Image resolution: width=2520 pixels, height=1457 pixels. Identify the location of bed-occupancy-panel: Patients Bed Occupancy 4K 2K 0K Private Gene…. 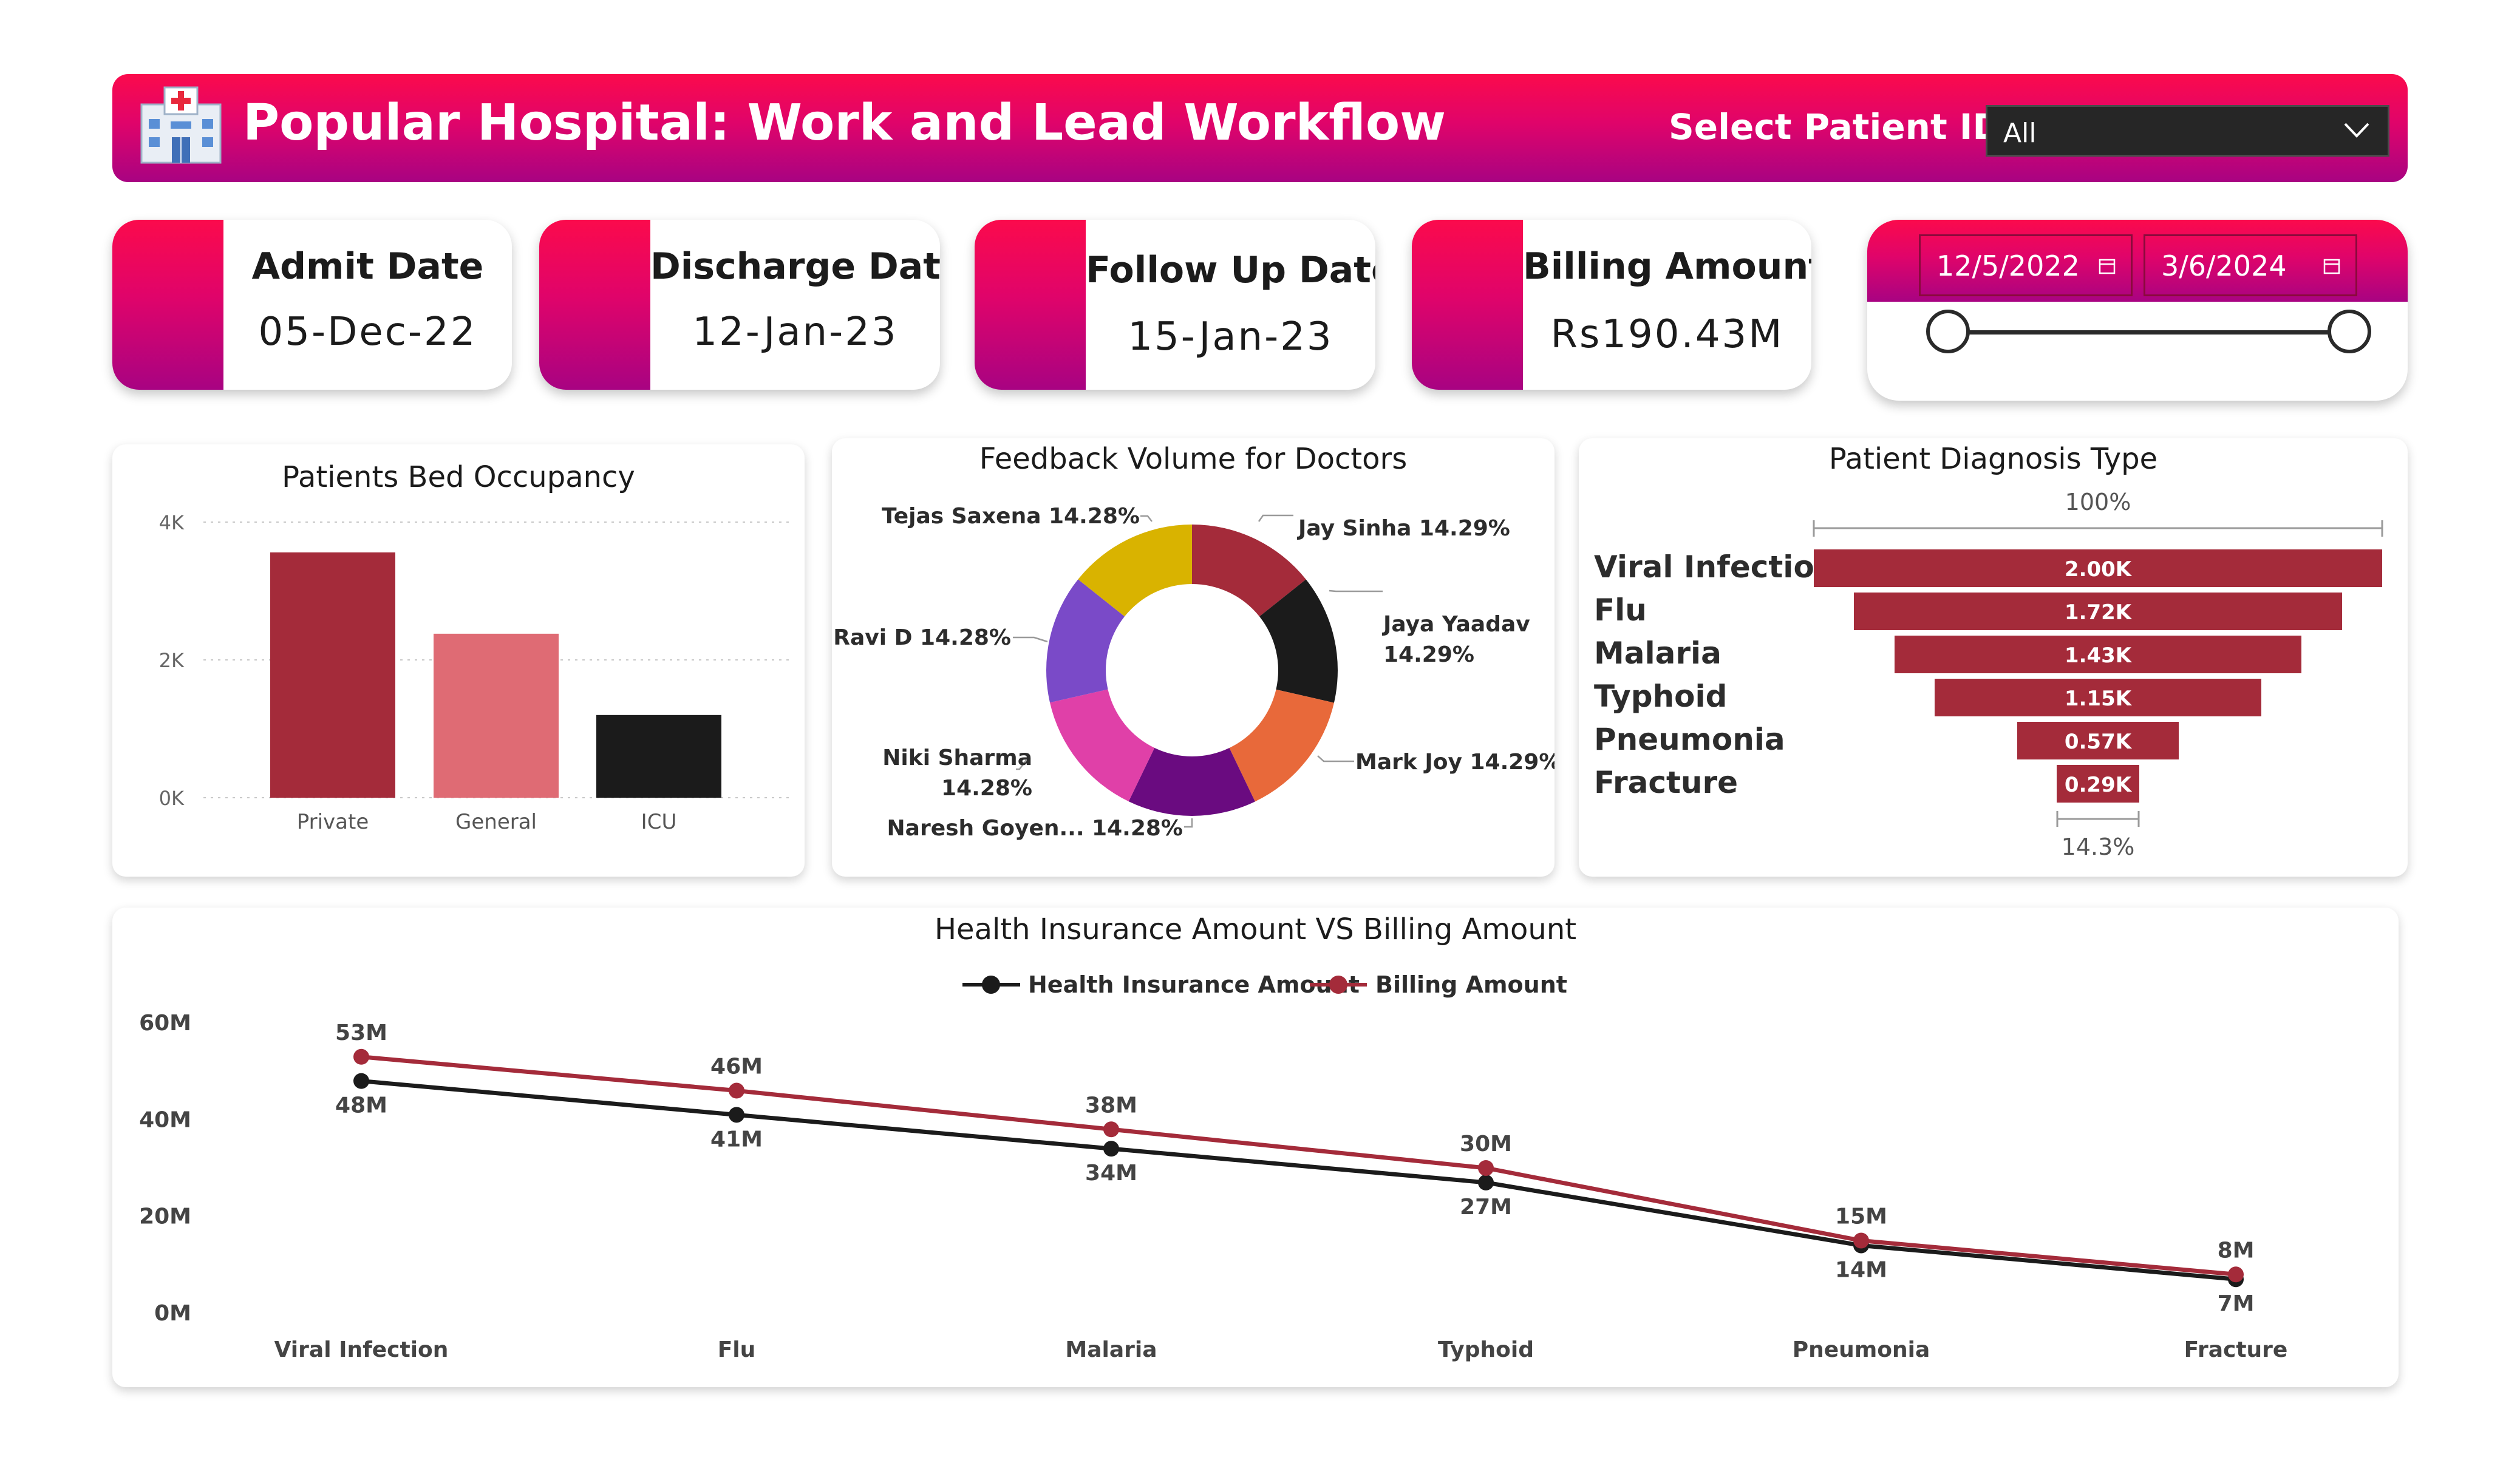
(458, 660).